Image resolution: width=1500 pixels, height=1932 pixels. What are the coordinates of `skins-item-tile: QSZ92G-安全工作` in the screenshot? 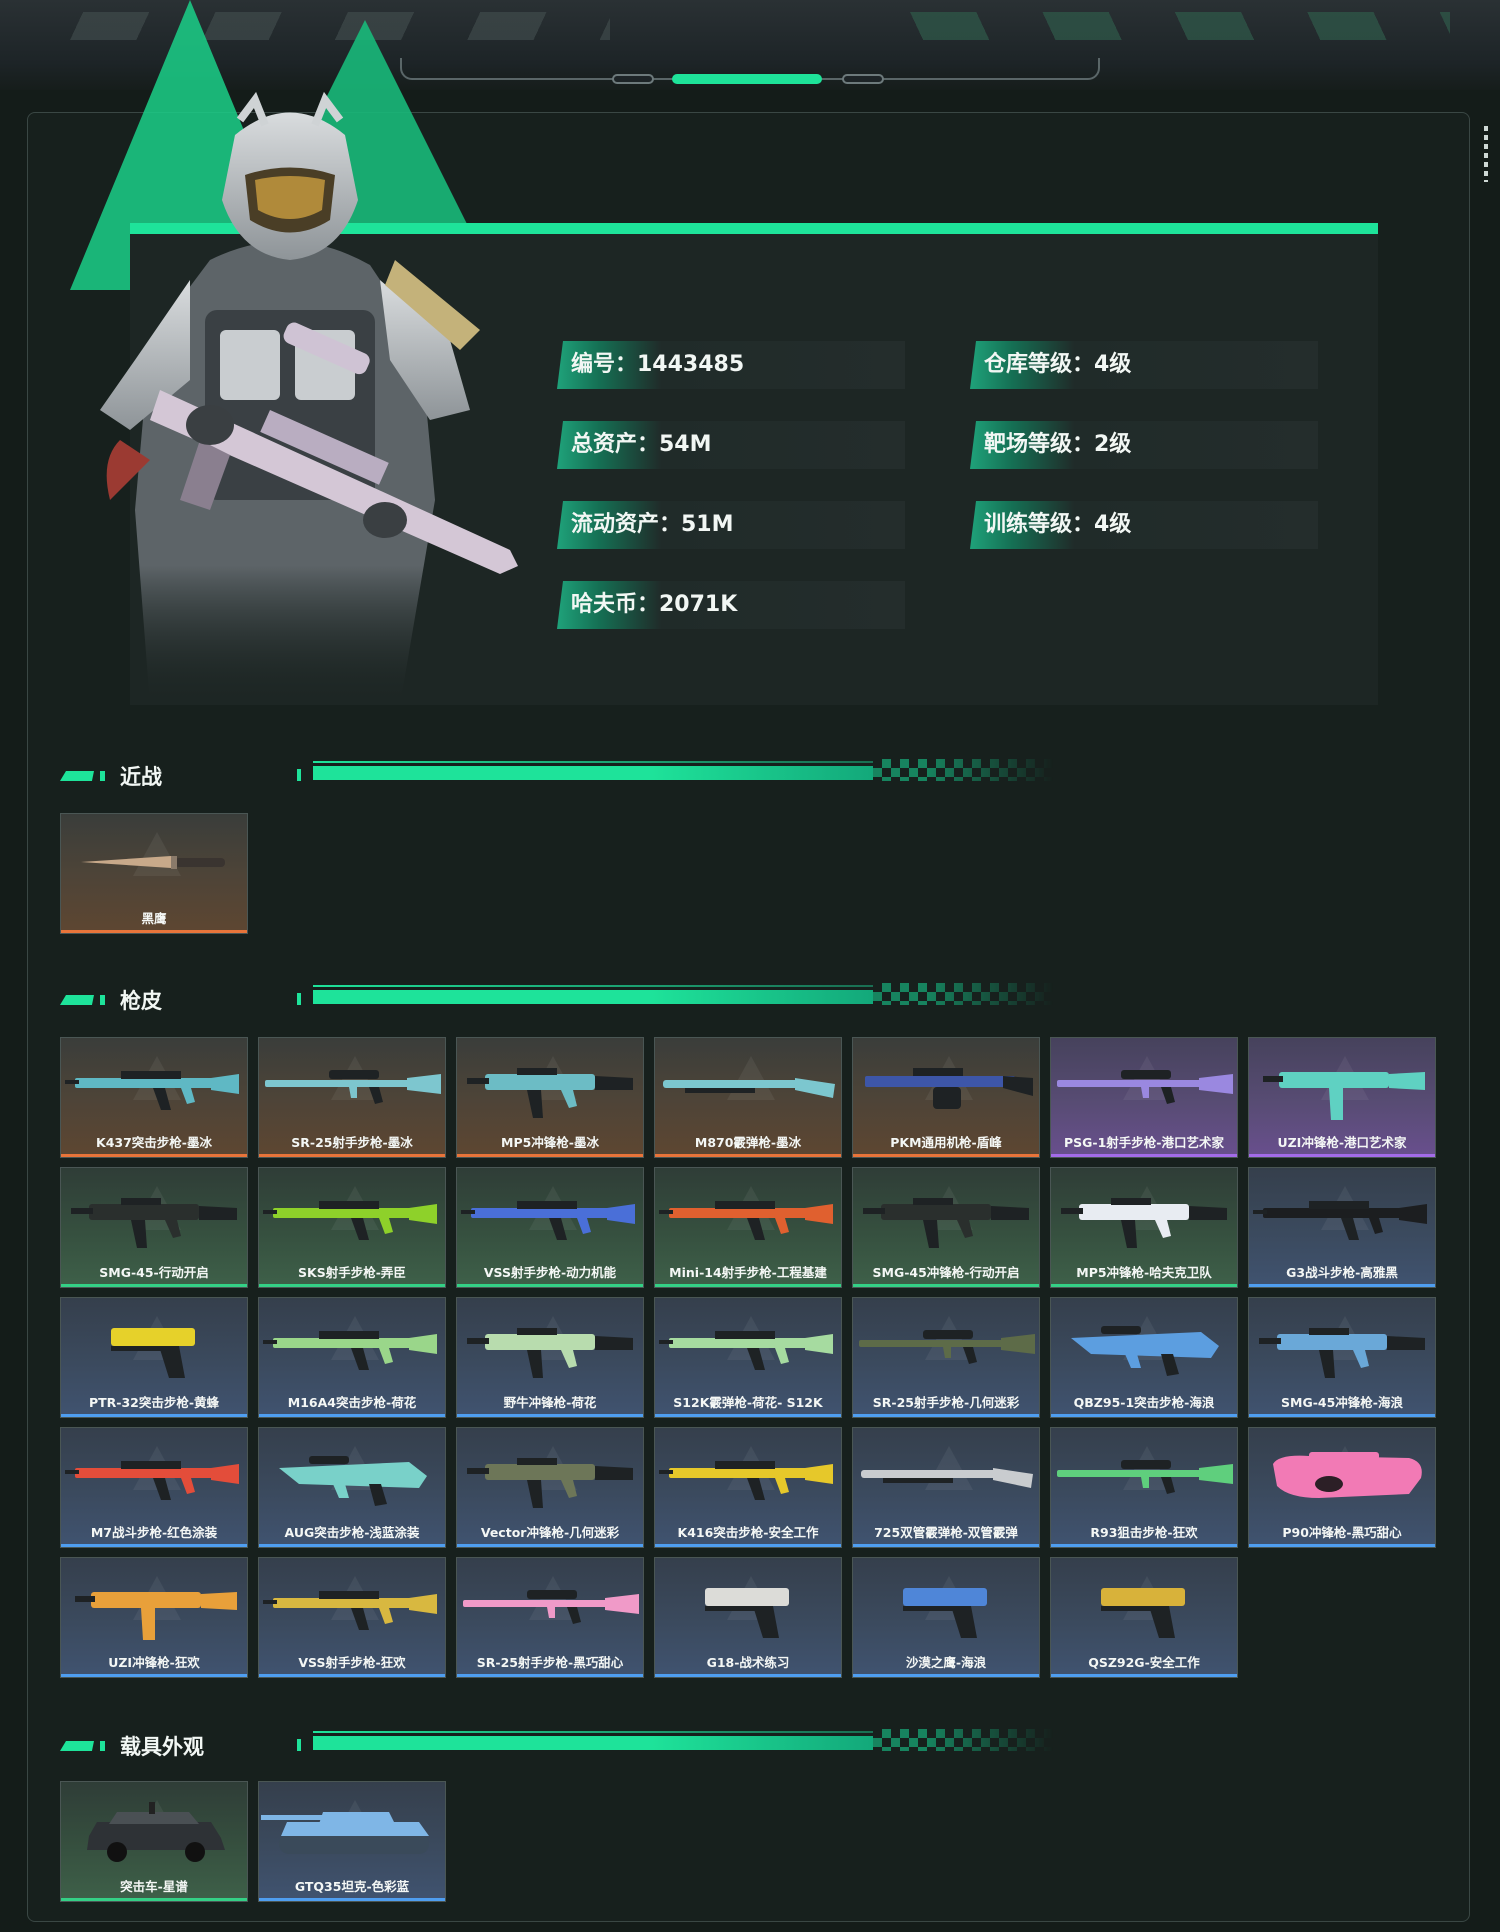 It's located at (1144, 1617).